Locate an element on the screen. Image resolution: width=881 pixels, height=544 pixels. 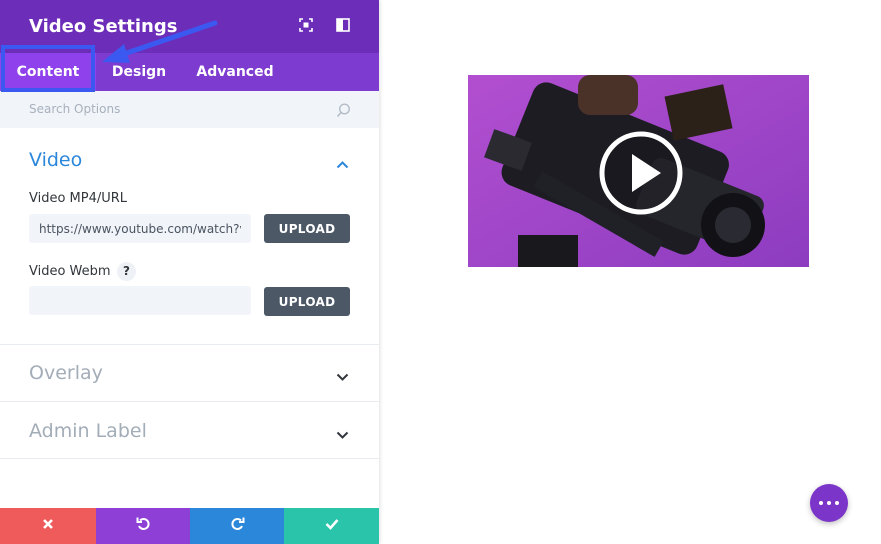
tutorial-arrow-icon is located at coordinates (160, 41).